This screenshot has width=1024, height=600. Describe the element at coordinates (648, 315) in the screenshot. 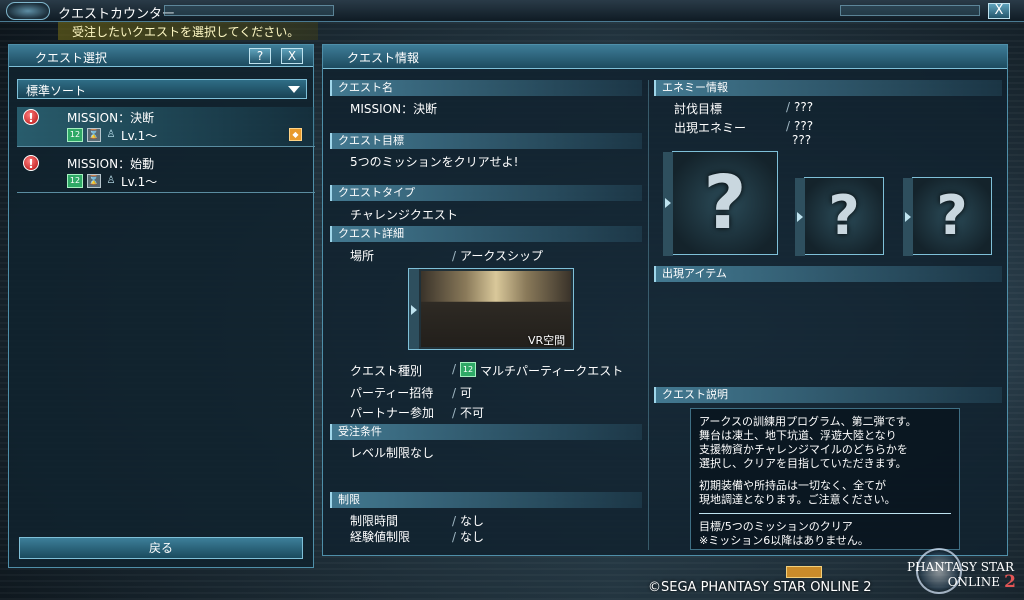

I see `column-divider` at that location.